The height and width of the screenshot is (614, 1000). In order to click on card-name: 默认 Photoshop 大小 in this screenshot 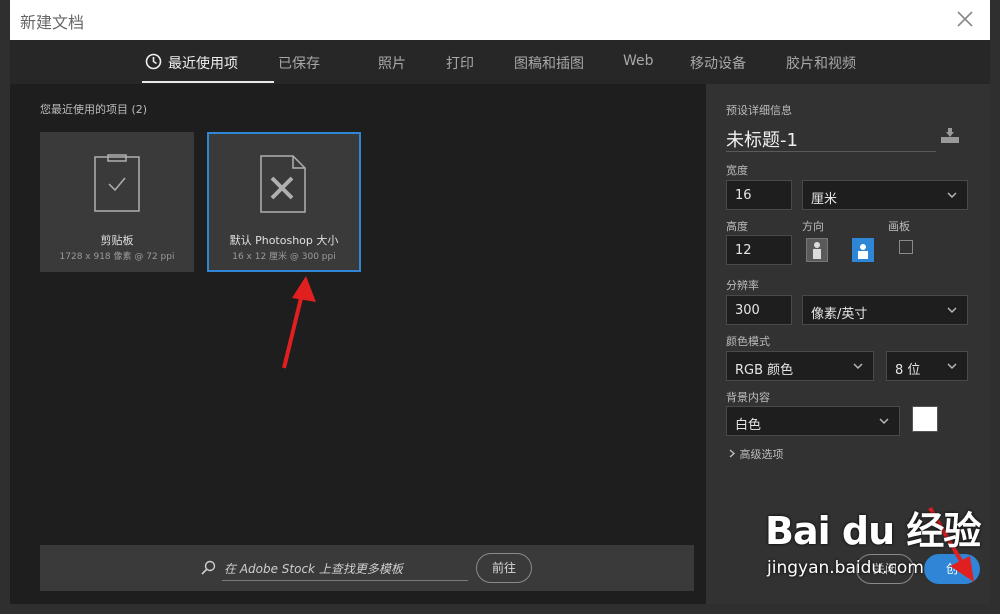, I will do `click(284, 240)`.